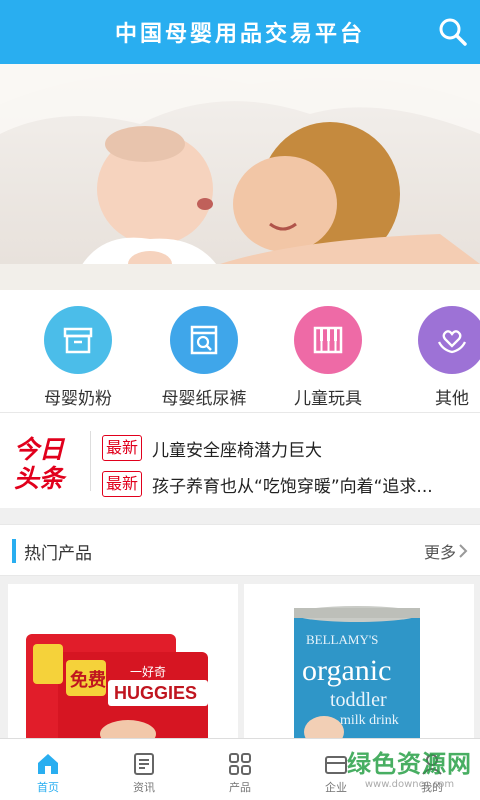 The image size is (480, 800). I want to click on top-bar: 中国母婴用品交易平台, so click(240, 32).